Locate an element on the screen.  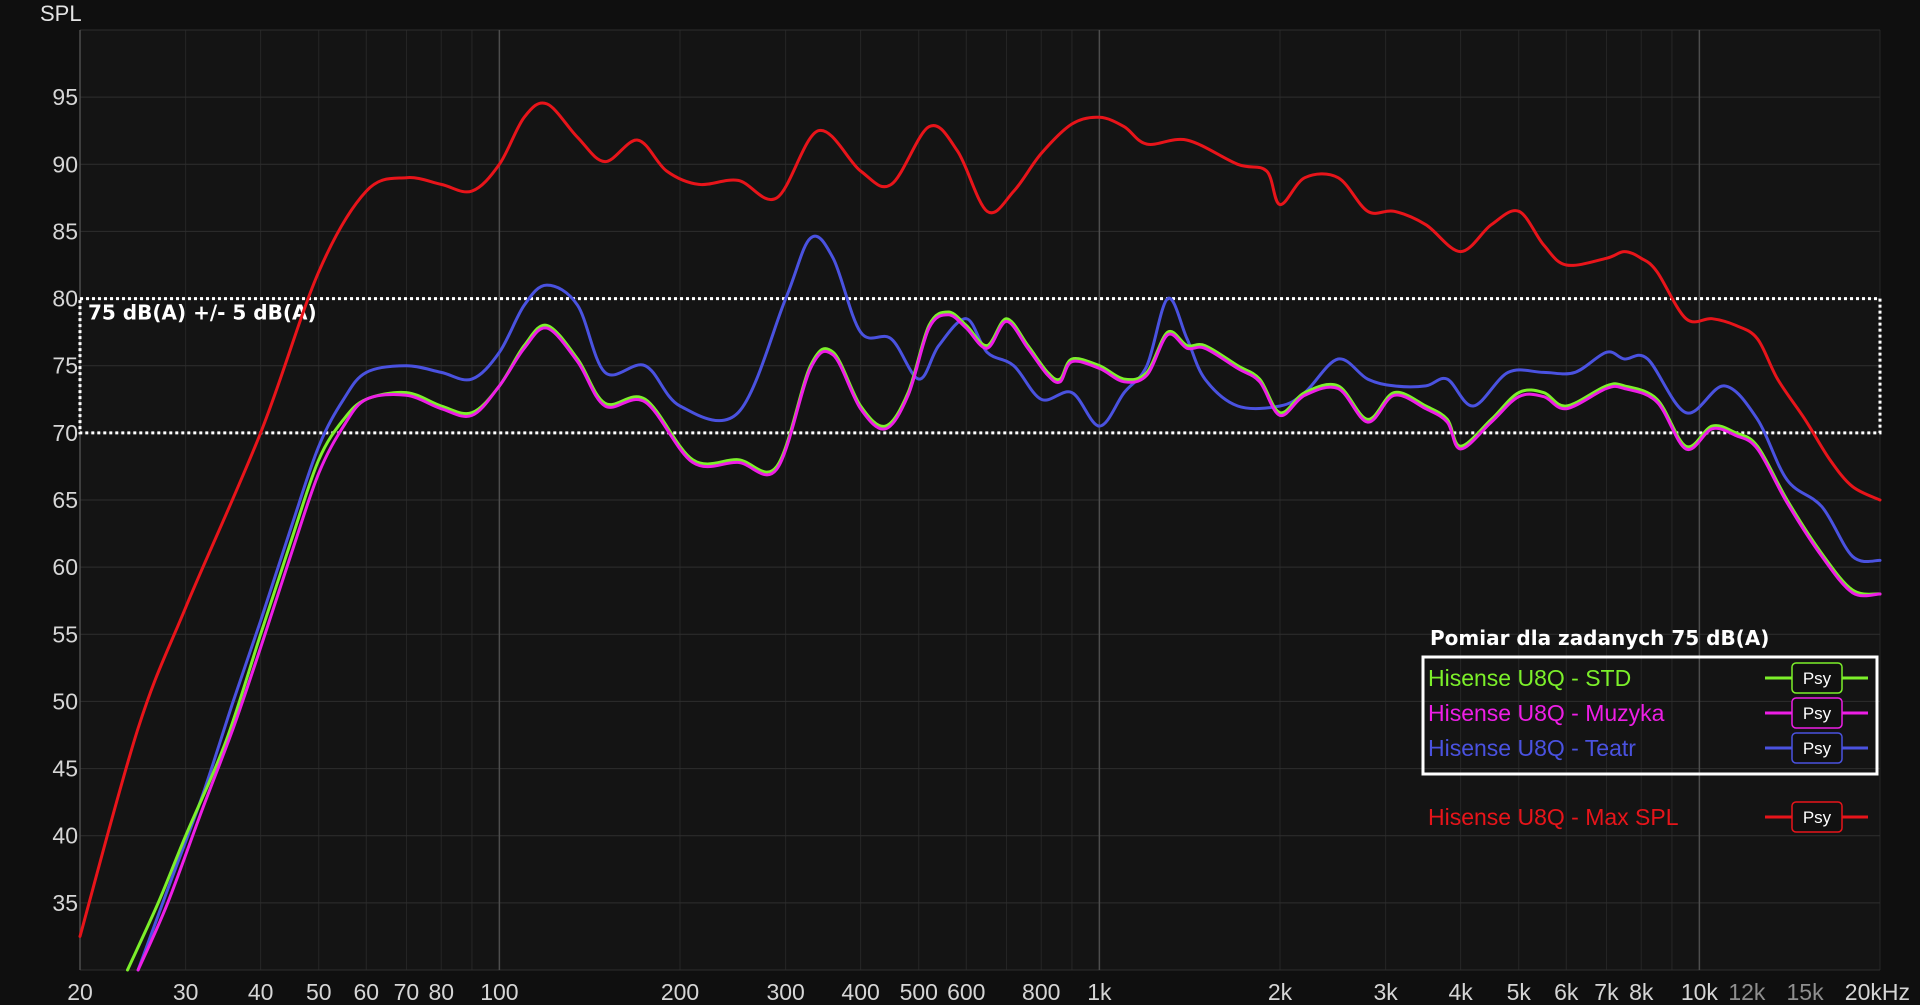
x-tick-label: 12k is located at coordinates (1747, 992).